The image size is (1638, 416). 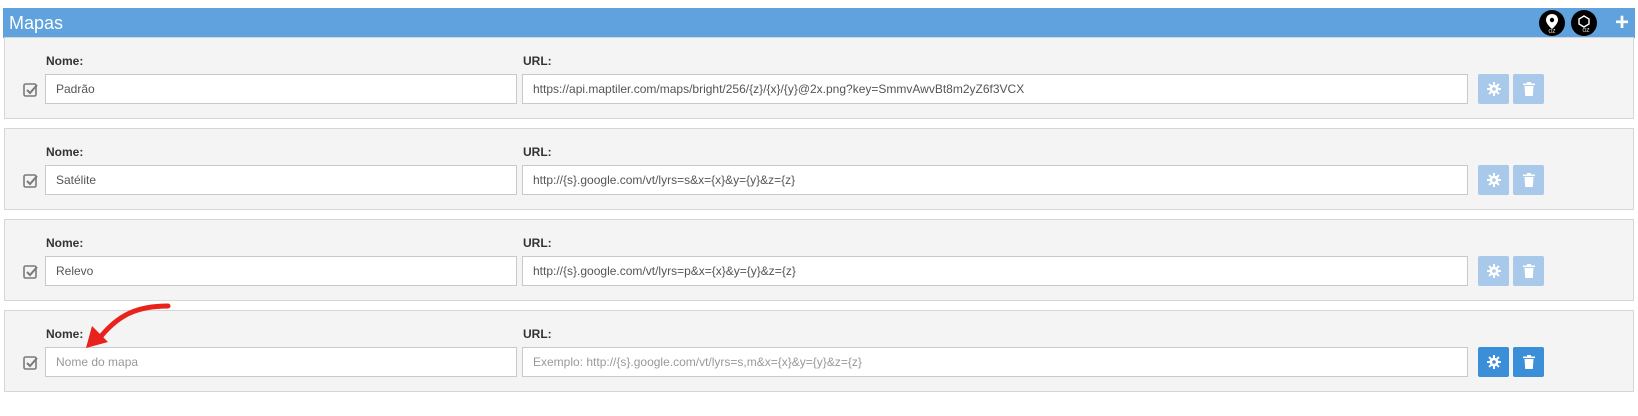 I want to click on maps-header: Mapas OZ OZ +, so click(x=819, y=23).